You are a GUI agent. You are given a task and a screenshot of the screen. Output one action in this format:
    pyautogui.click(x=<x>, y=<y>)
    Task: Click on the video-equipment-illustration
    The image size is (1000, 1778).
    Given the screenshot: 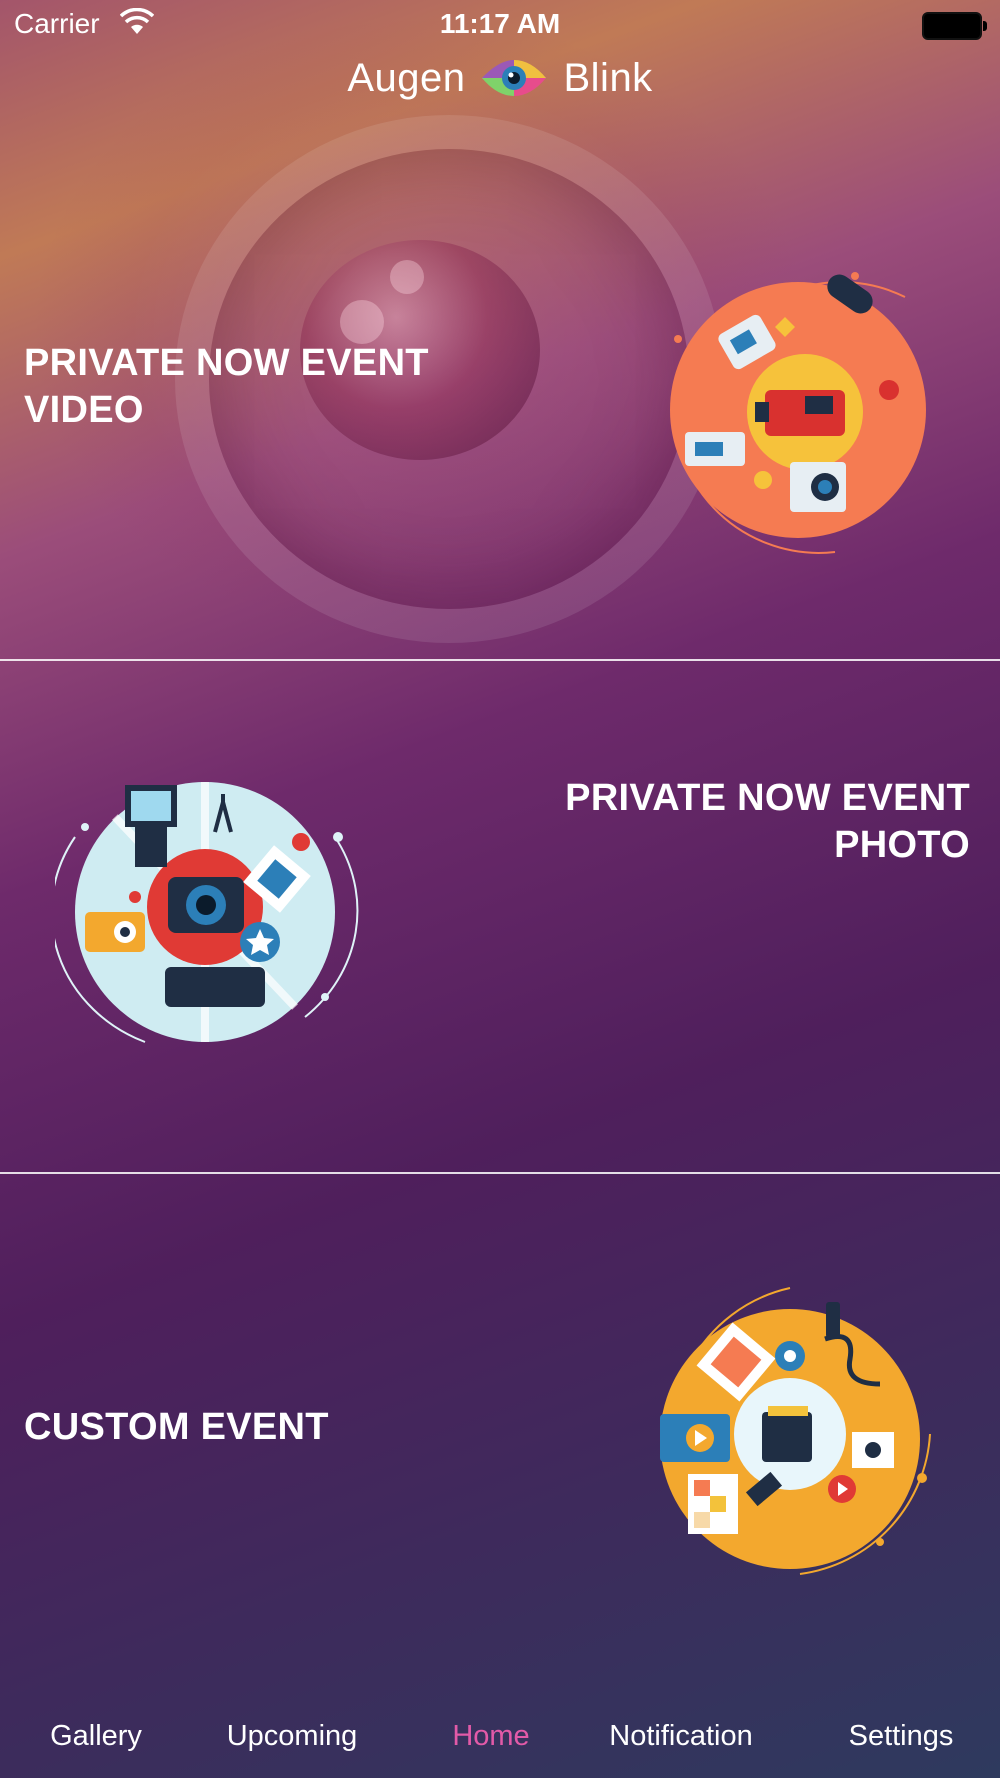 What is the action you would take?
    pyautogui.click(x=798, y=413)
    